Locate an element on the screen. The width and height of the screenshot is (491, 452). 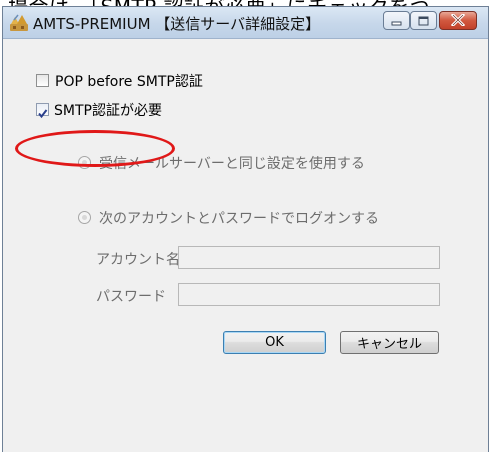
window-title: AMTS-PREMIUM 【送信サーバ詳細設定】 is located at coordinates (177, 24).